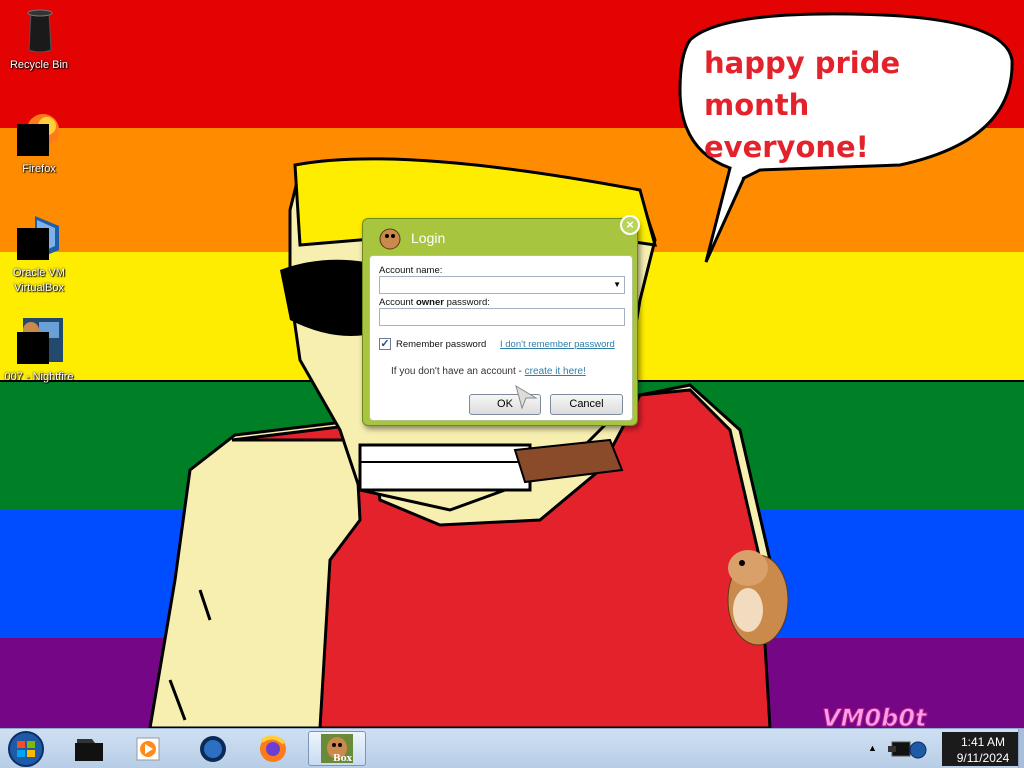 The height and width of the screenshot is (768, 1024). Describe the element at coordinates (802, 105) in the screenshot. I see `speech-bubble-text: happy pride month everyone!` at that location.